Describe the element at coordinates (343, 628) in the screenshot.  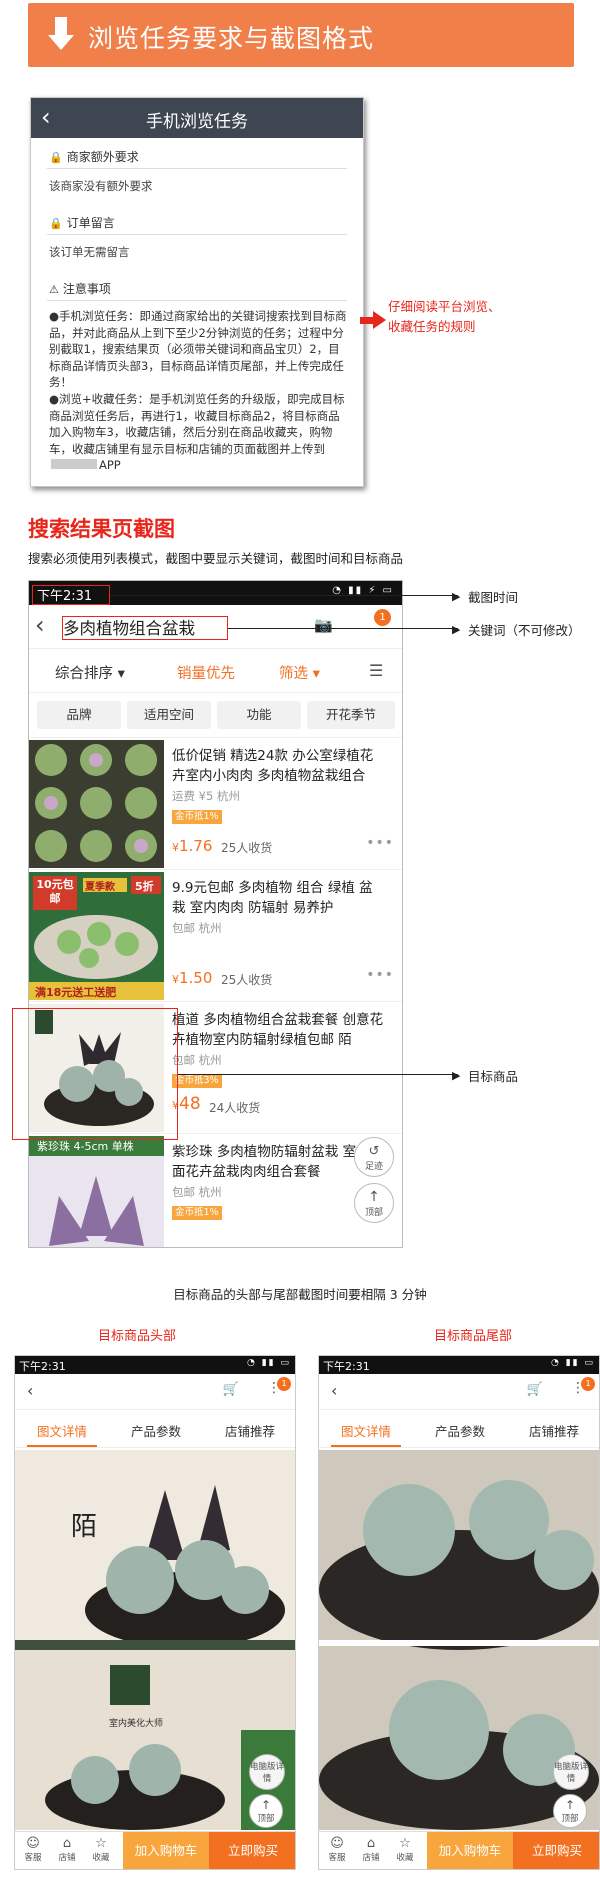
I see `keyword-pointer-line` at that location.